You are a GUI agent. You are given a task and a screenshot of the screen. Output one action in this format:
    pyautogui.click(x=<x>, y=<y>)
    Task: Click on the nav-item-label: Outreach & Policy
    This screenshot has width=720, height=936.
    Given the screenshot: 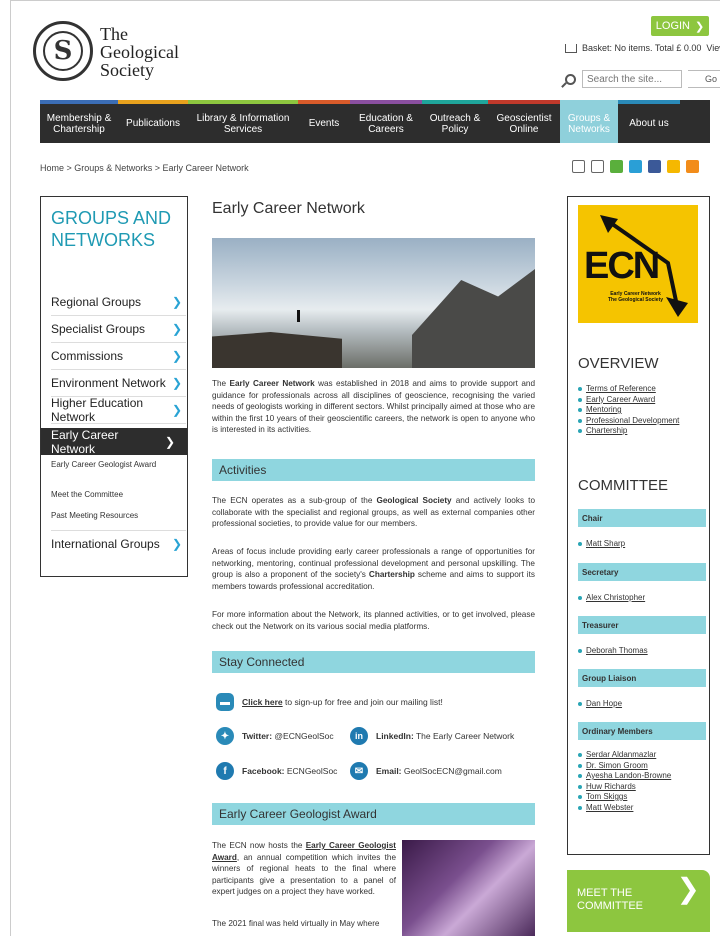 What is the action you would take?
    pyautogui.click(x=455, y=123)
    